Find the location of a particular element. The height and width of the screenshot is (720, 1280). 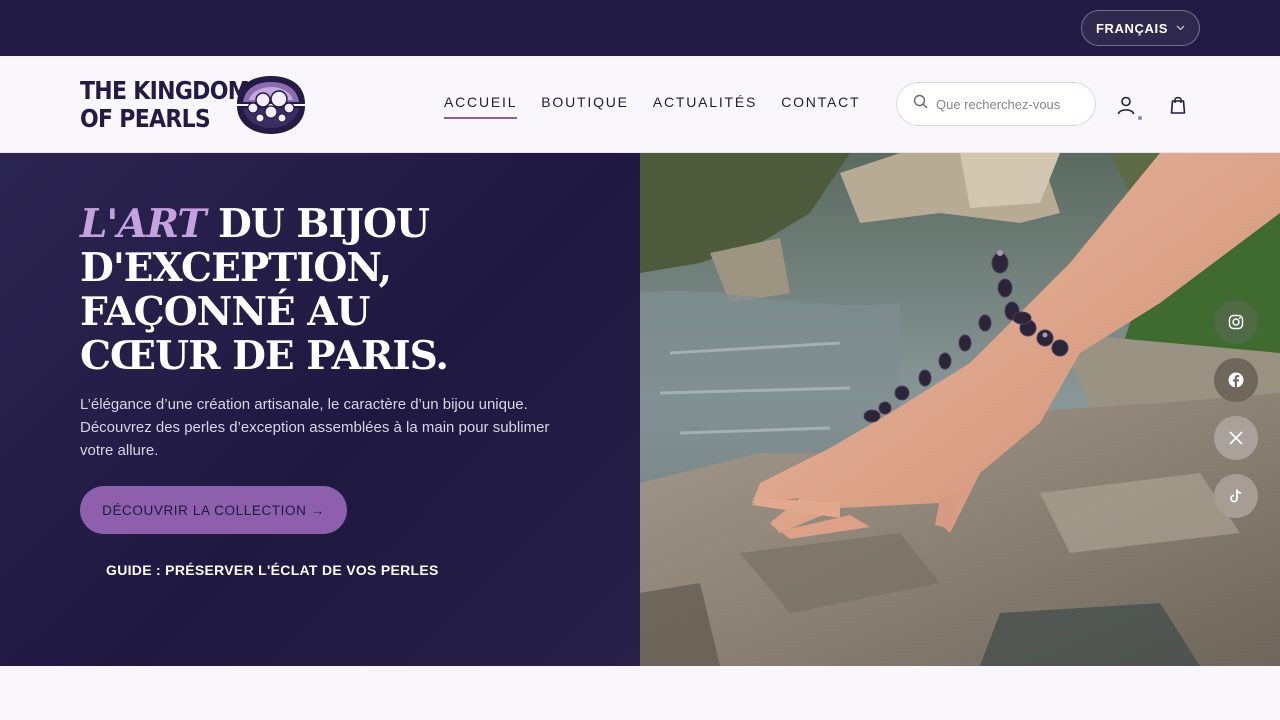

account-status-dot is located at coordinates (1140, 118).